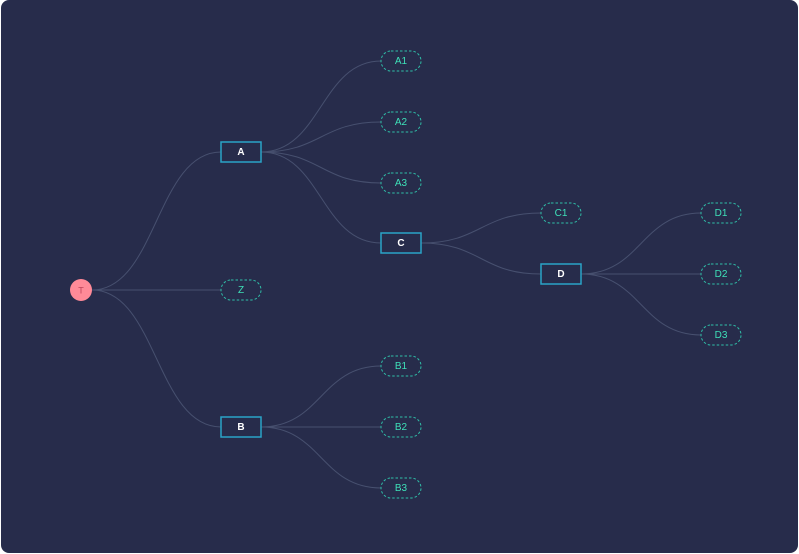  I want to click on edge-d-d3, so click(641, 304).